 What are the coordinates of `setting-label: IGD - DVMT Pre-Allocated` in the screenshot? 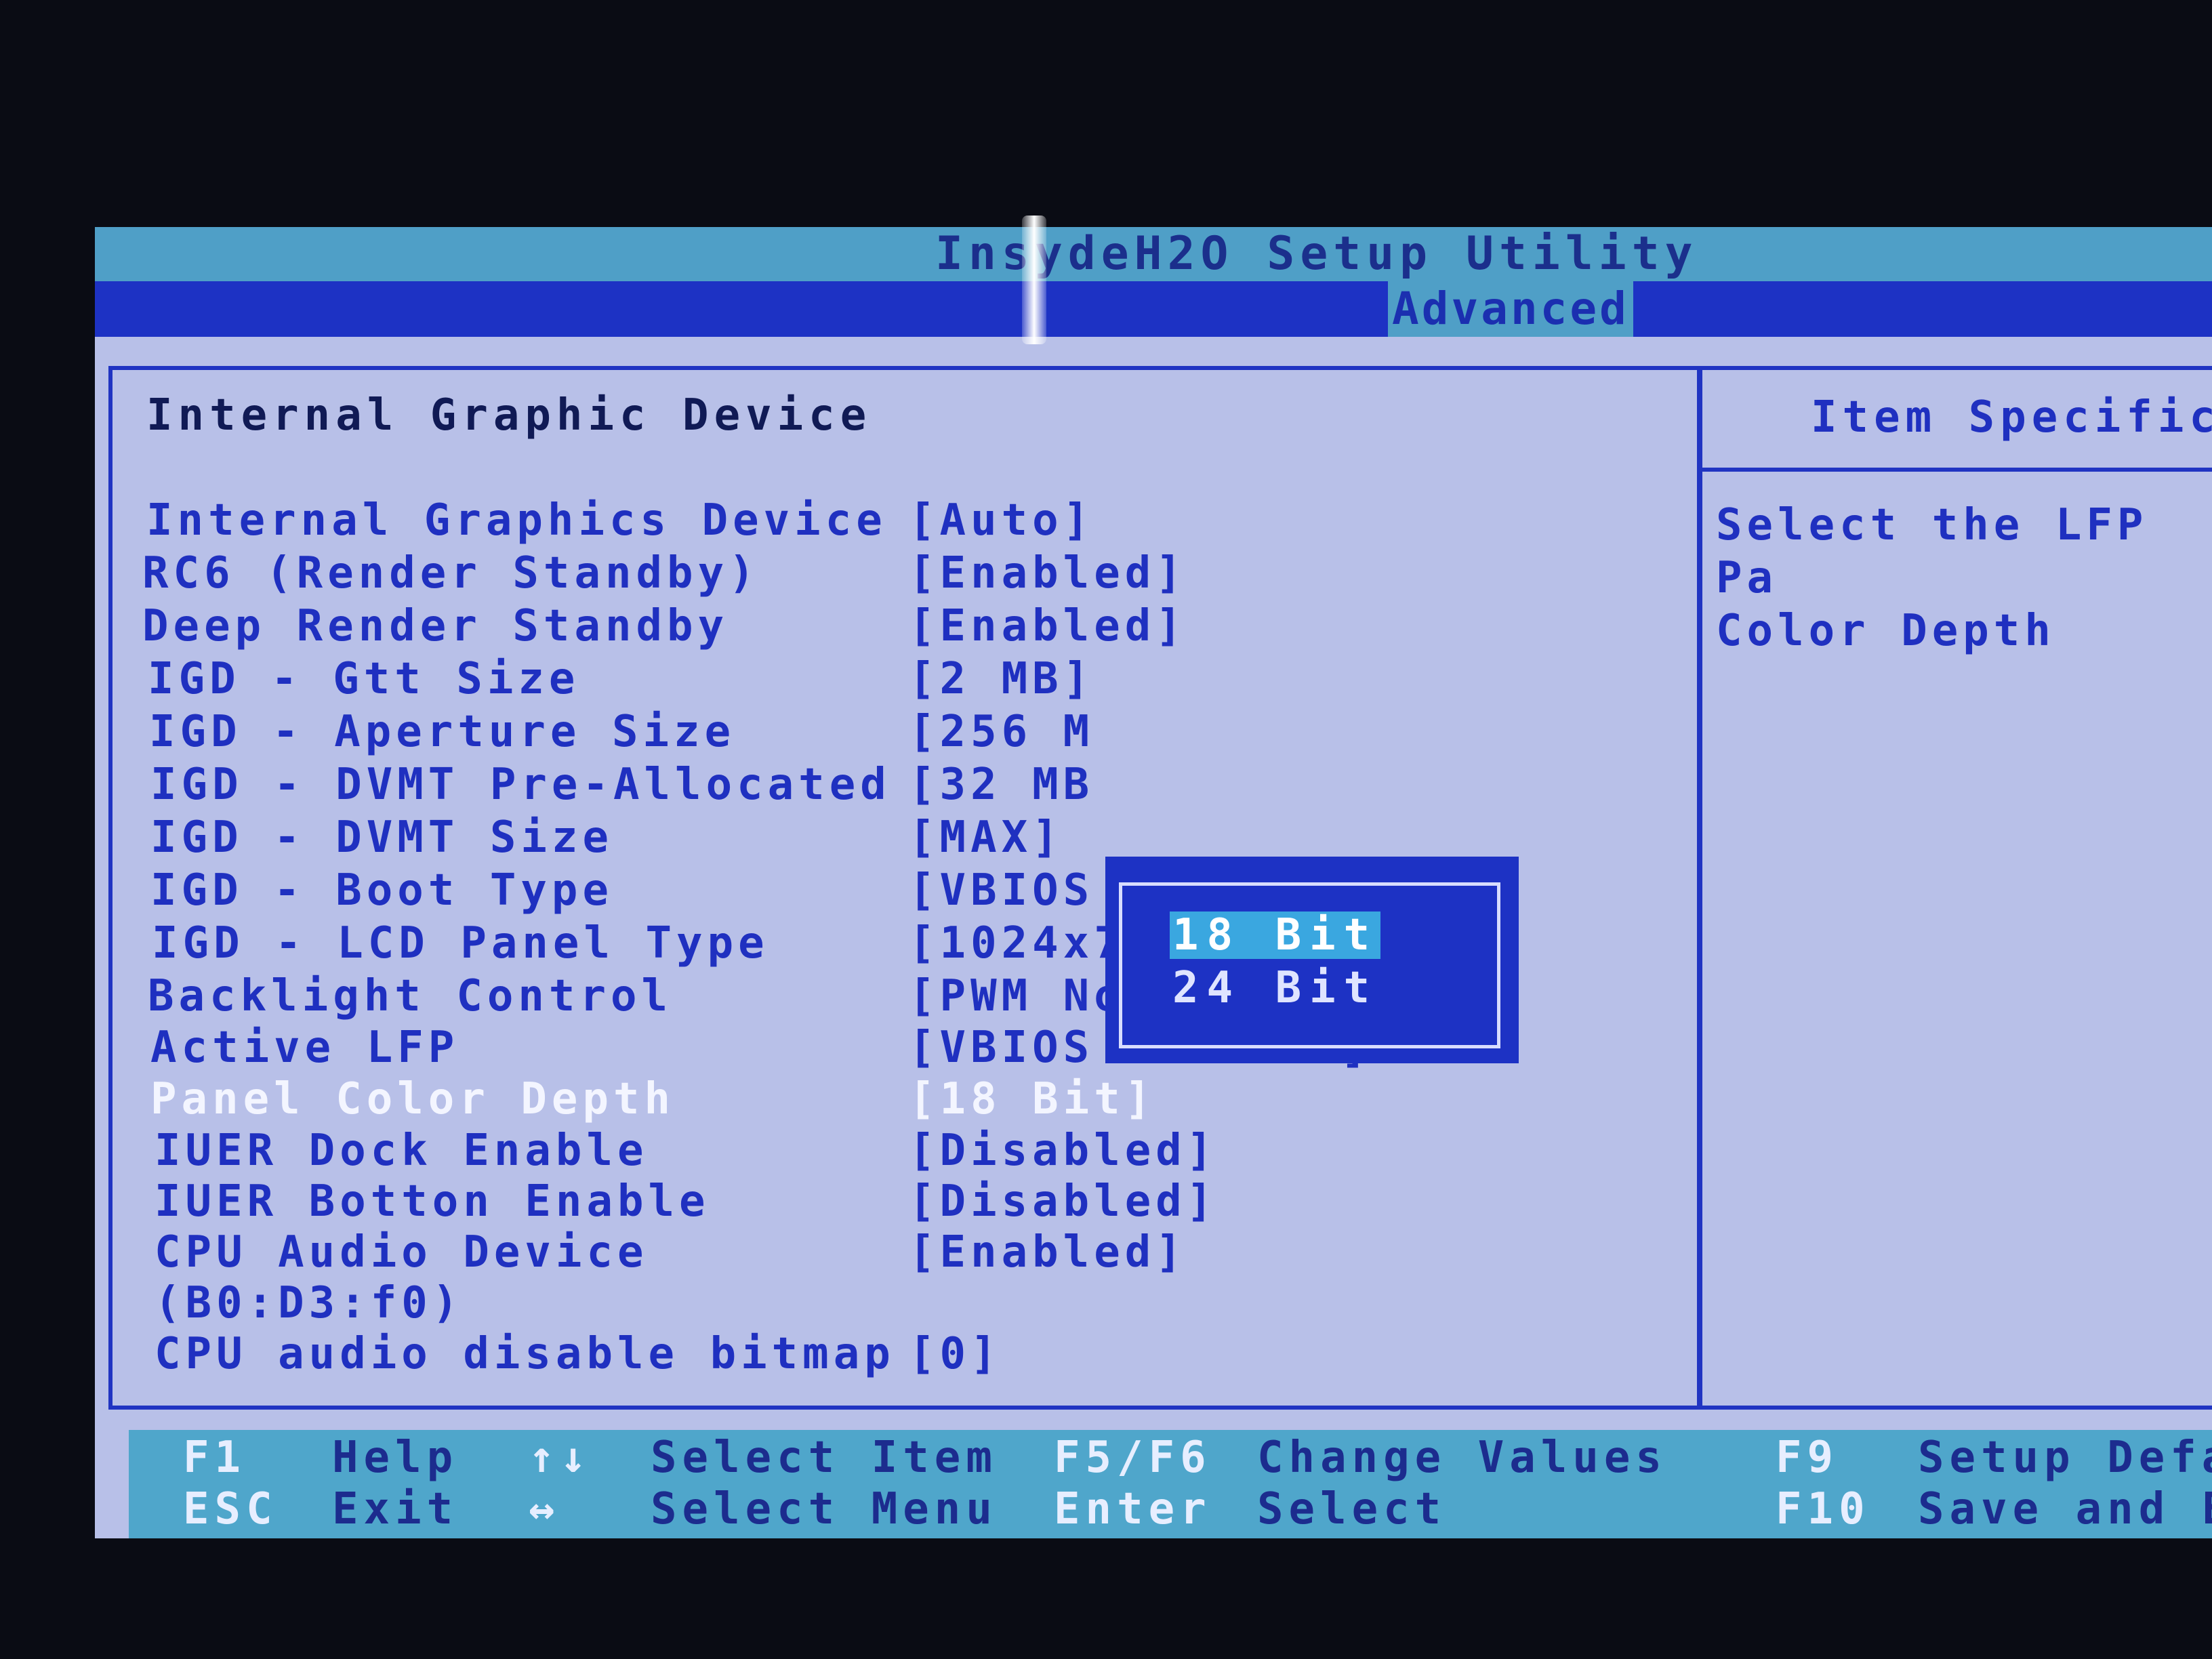 It's located at (520, 785).